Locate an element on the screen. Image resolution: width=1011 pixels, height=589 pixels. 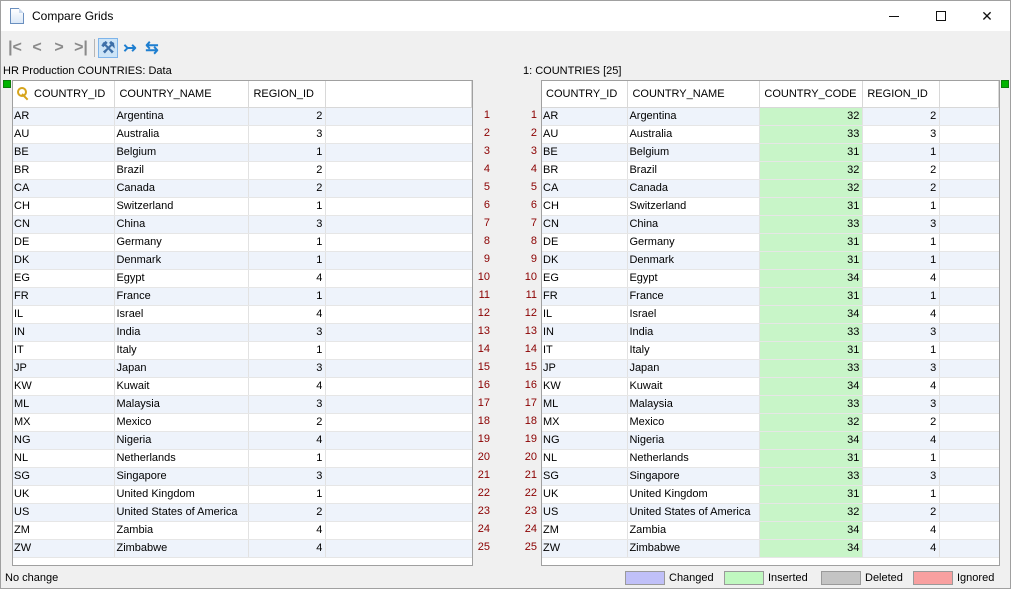
table-cell: BR is located at coordinates (585, 170).